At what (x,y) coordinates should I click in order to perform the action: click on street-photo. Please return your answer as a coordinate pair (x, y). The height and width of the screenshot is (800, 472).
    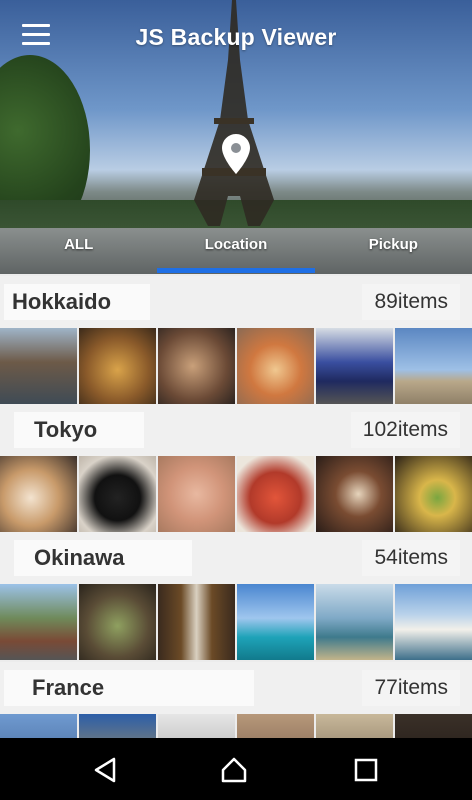
    Looking at the image, I should click on (38, 726).